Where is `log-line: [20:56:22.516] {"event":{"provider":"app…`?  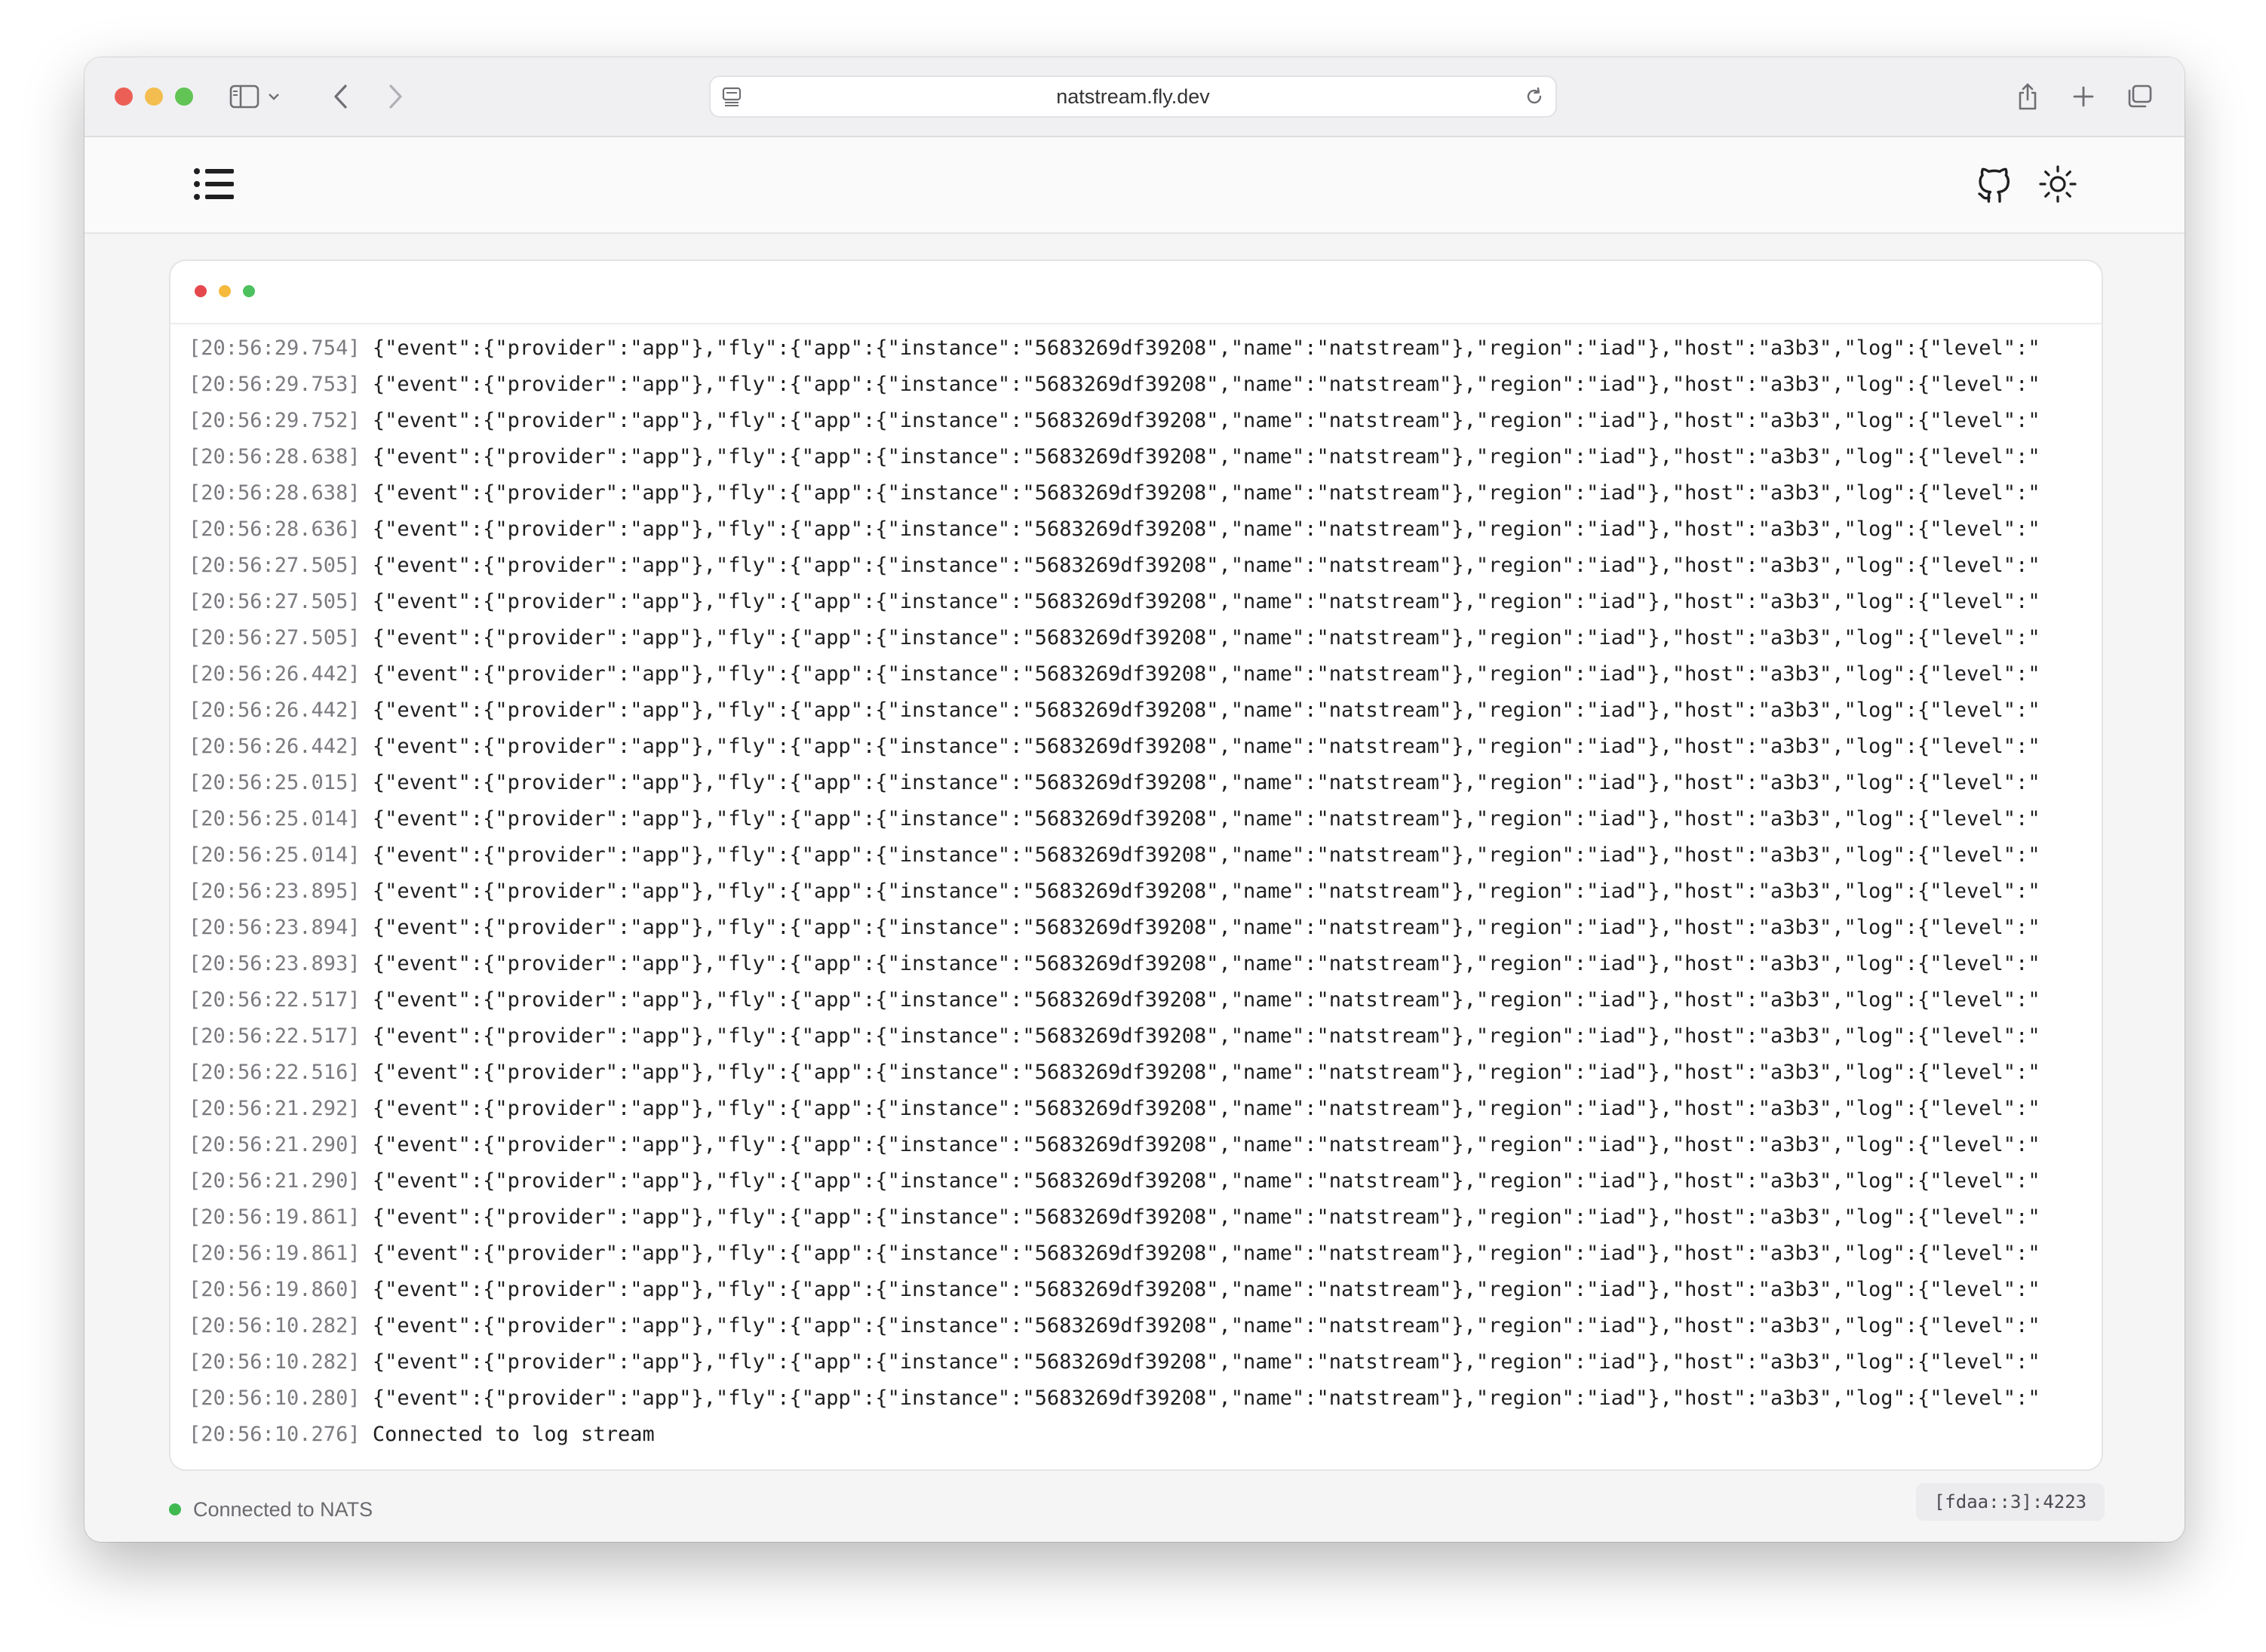 log-line: [20:56:22.516] {"event":{"provider":"app… is located at coordinates (1145, 1073).